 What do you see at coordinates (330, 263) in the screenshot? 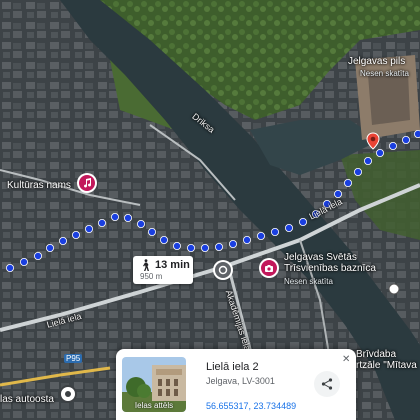
I see `place-label-church: Jelgavas Svētās Trīsvienības baznīca` at bounding box center [330, 263].